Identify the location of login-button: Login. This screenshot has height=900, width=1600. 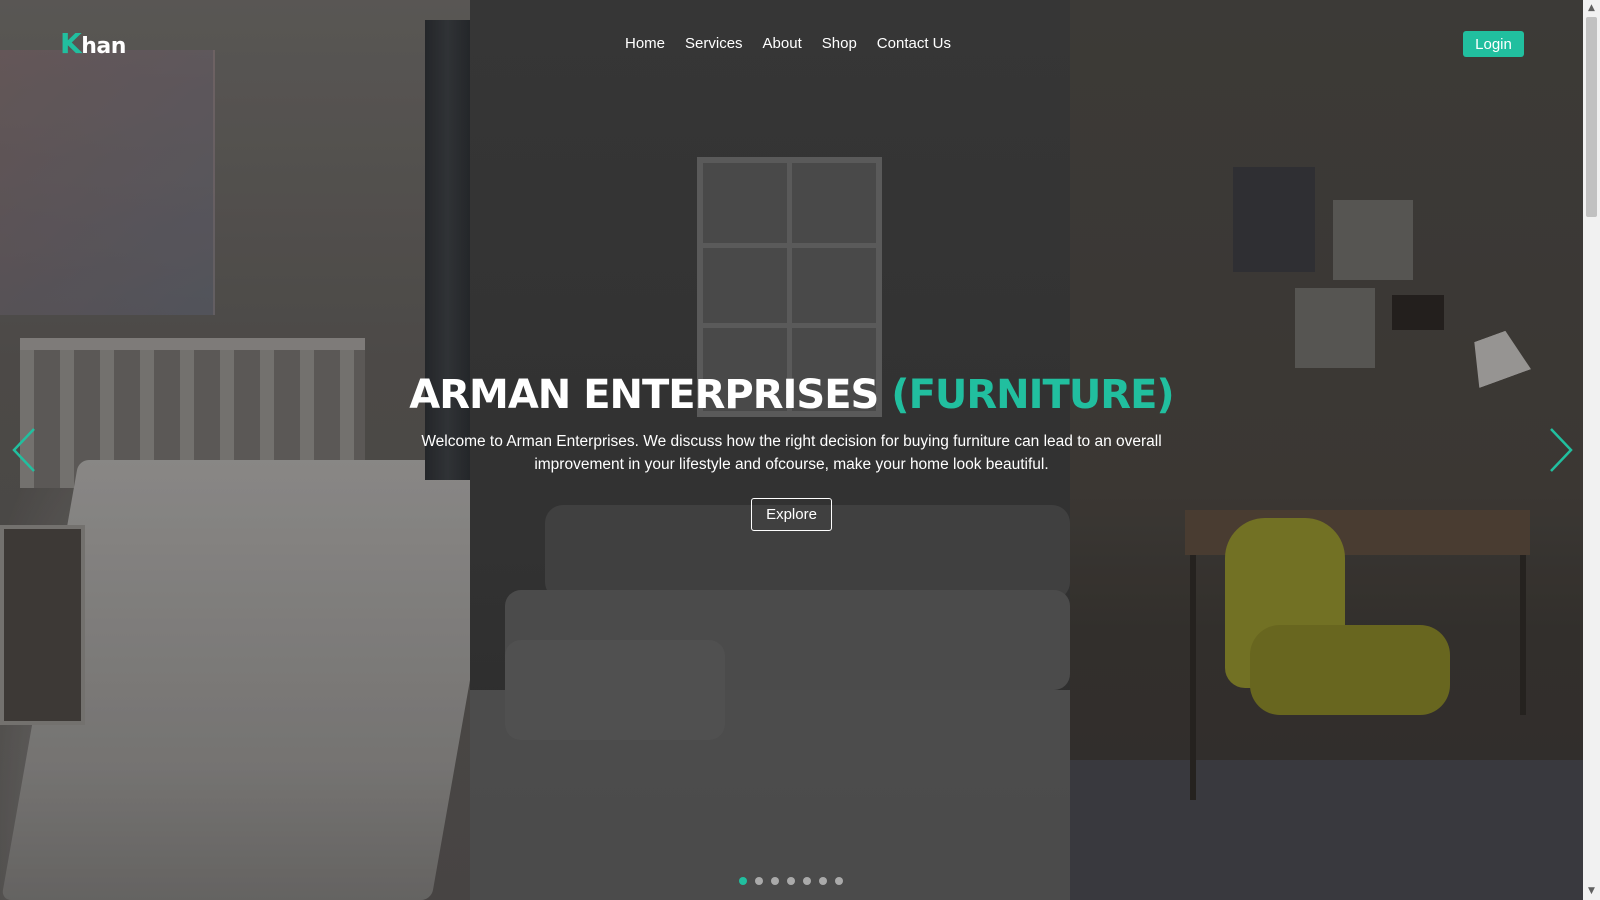
(1493, 44).